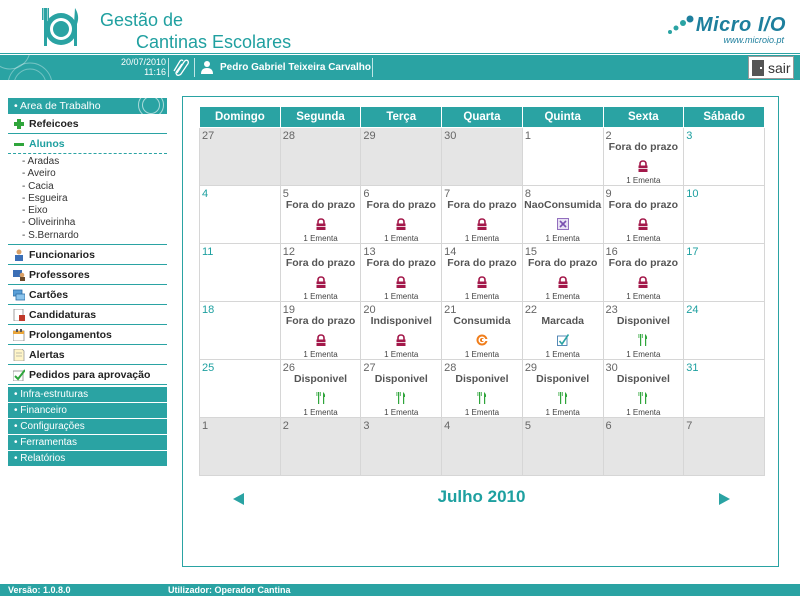 This screenshot has height=600, width=800. Describe the element at coordinates (643, 156) in the screenshot. I see `calendar-day-cell: 2 Fora do prazo 1 Ementa` at that location.